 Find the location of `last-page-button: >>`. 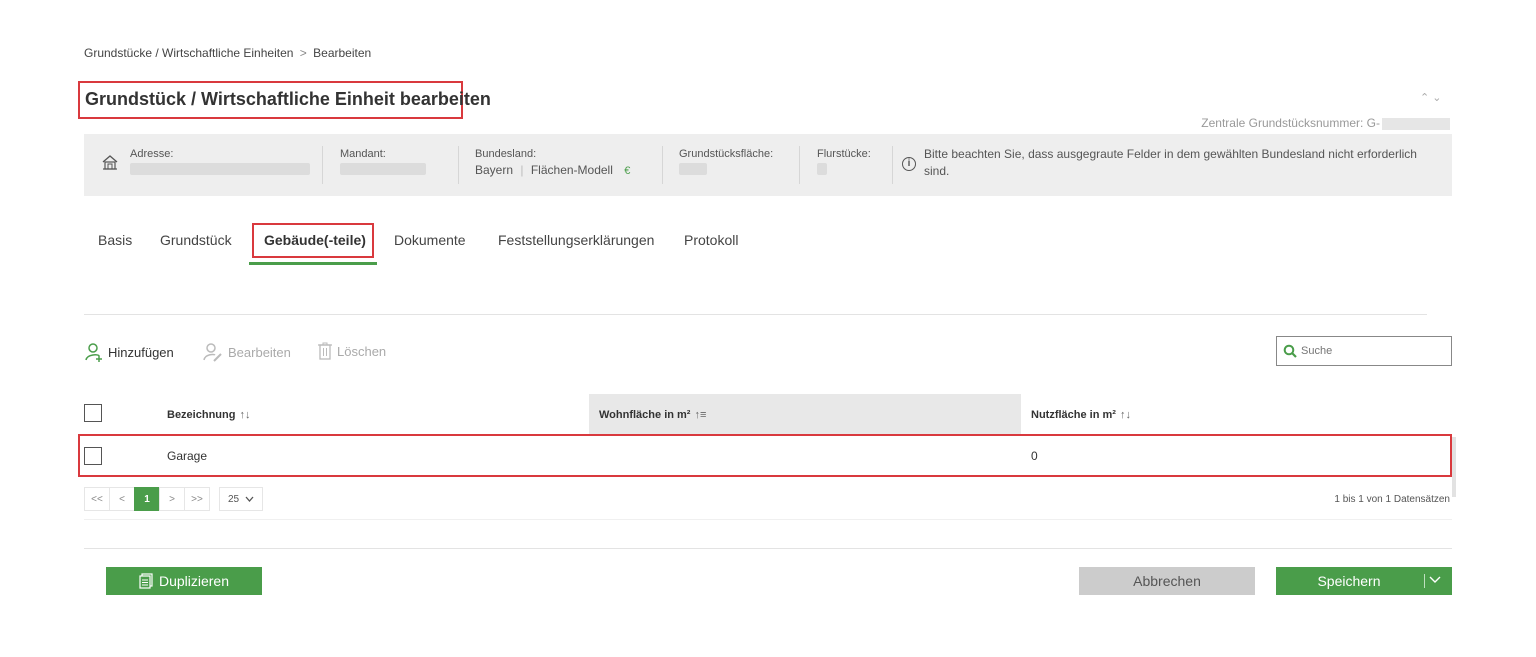

last-page-button: >> is located at coordinates (197, 499).